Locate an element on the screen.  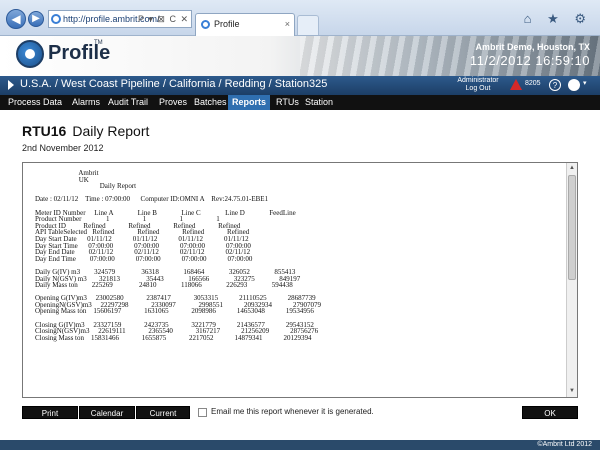
menu-station: Station is located at coordinates (319, 102).